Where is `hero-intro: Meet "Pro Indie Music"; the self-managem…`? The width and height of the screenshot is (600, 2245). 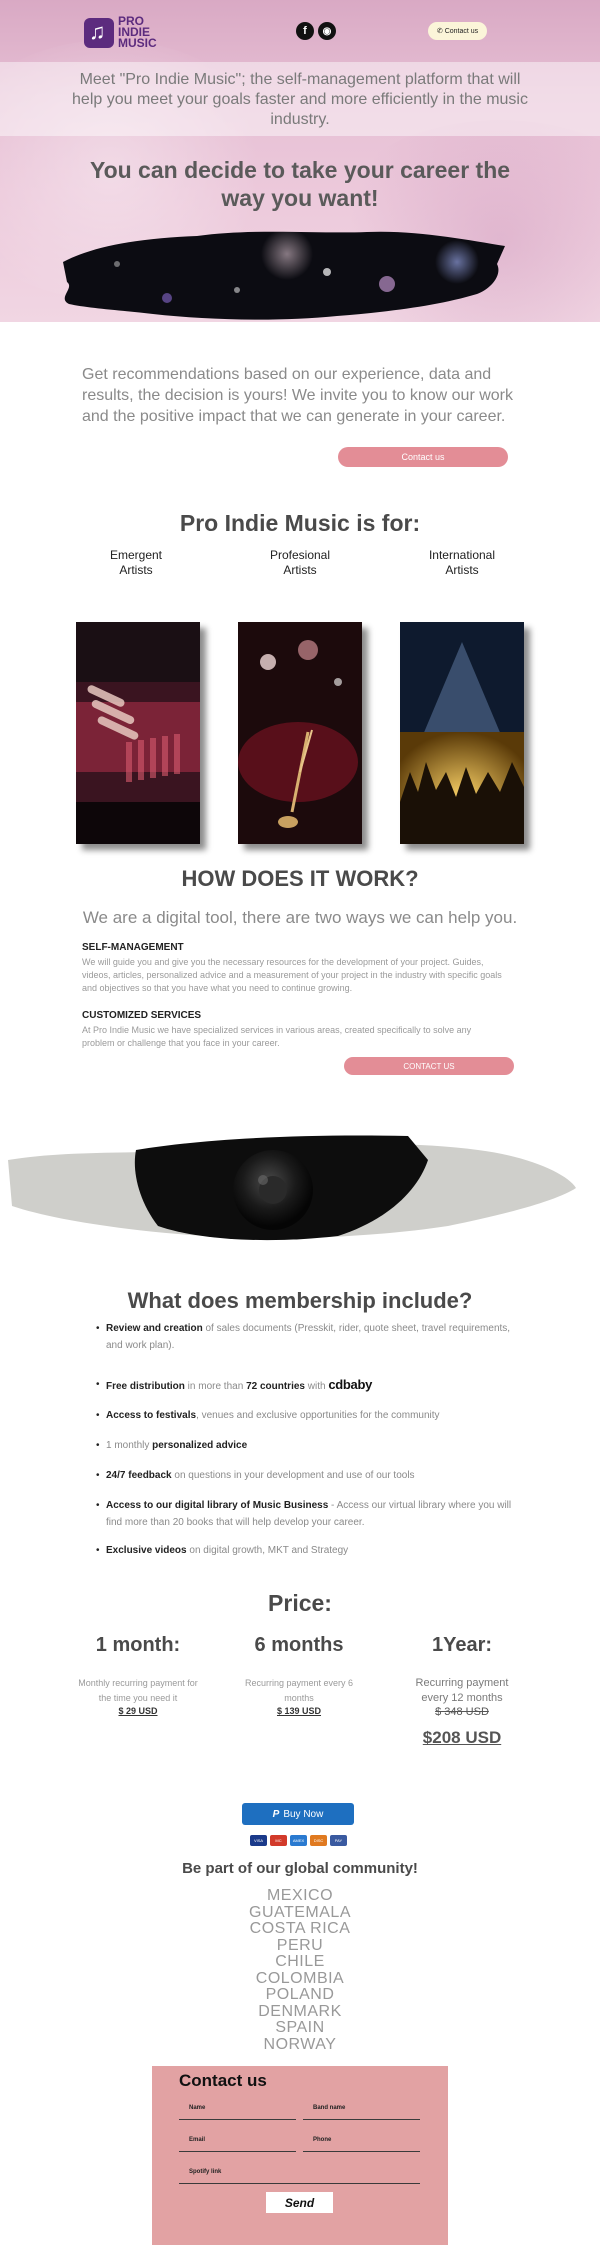
hero-intro: Meet "Pro Indie Music"; the self-managem… is located at coordinates (300, 99).